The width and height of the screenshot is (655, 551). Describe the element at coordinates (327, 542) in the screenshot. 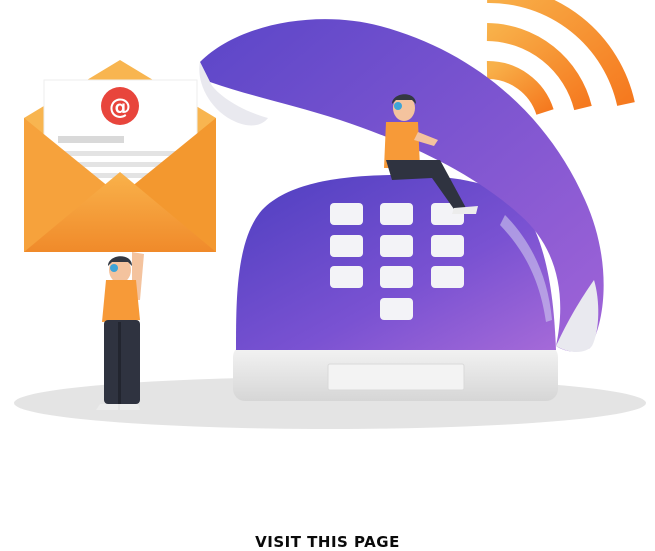

I see `visit-page-link: VISIT THIS PAGE` at that location.